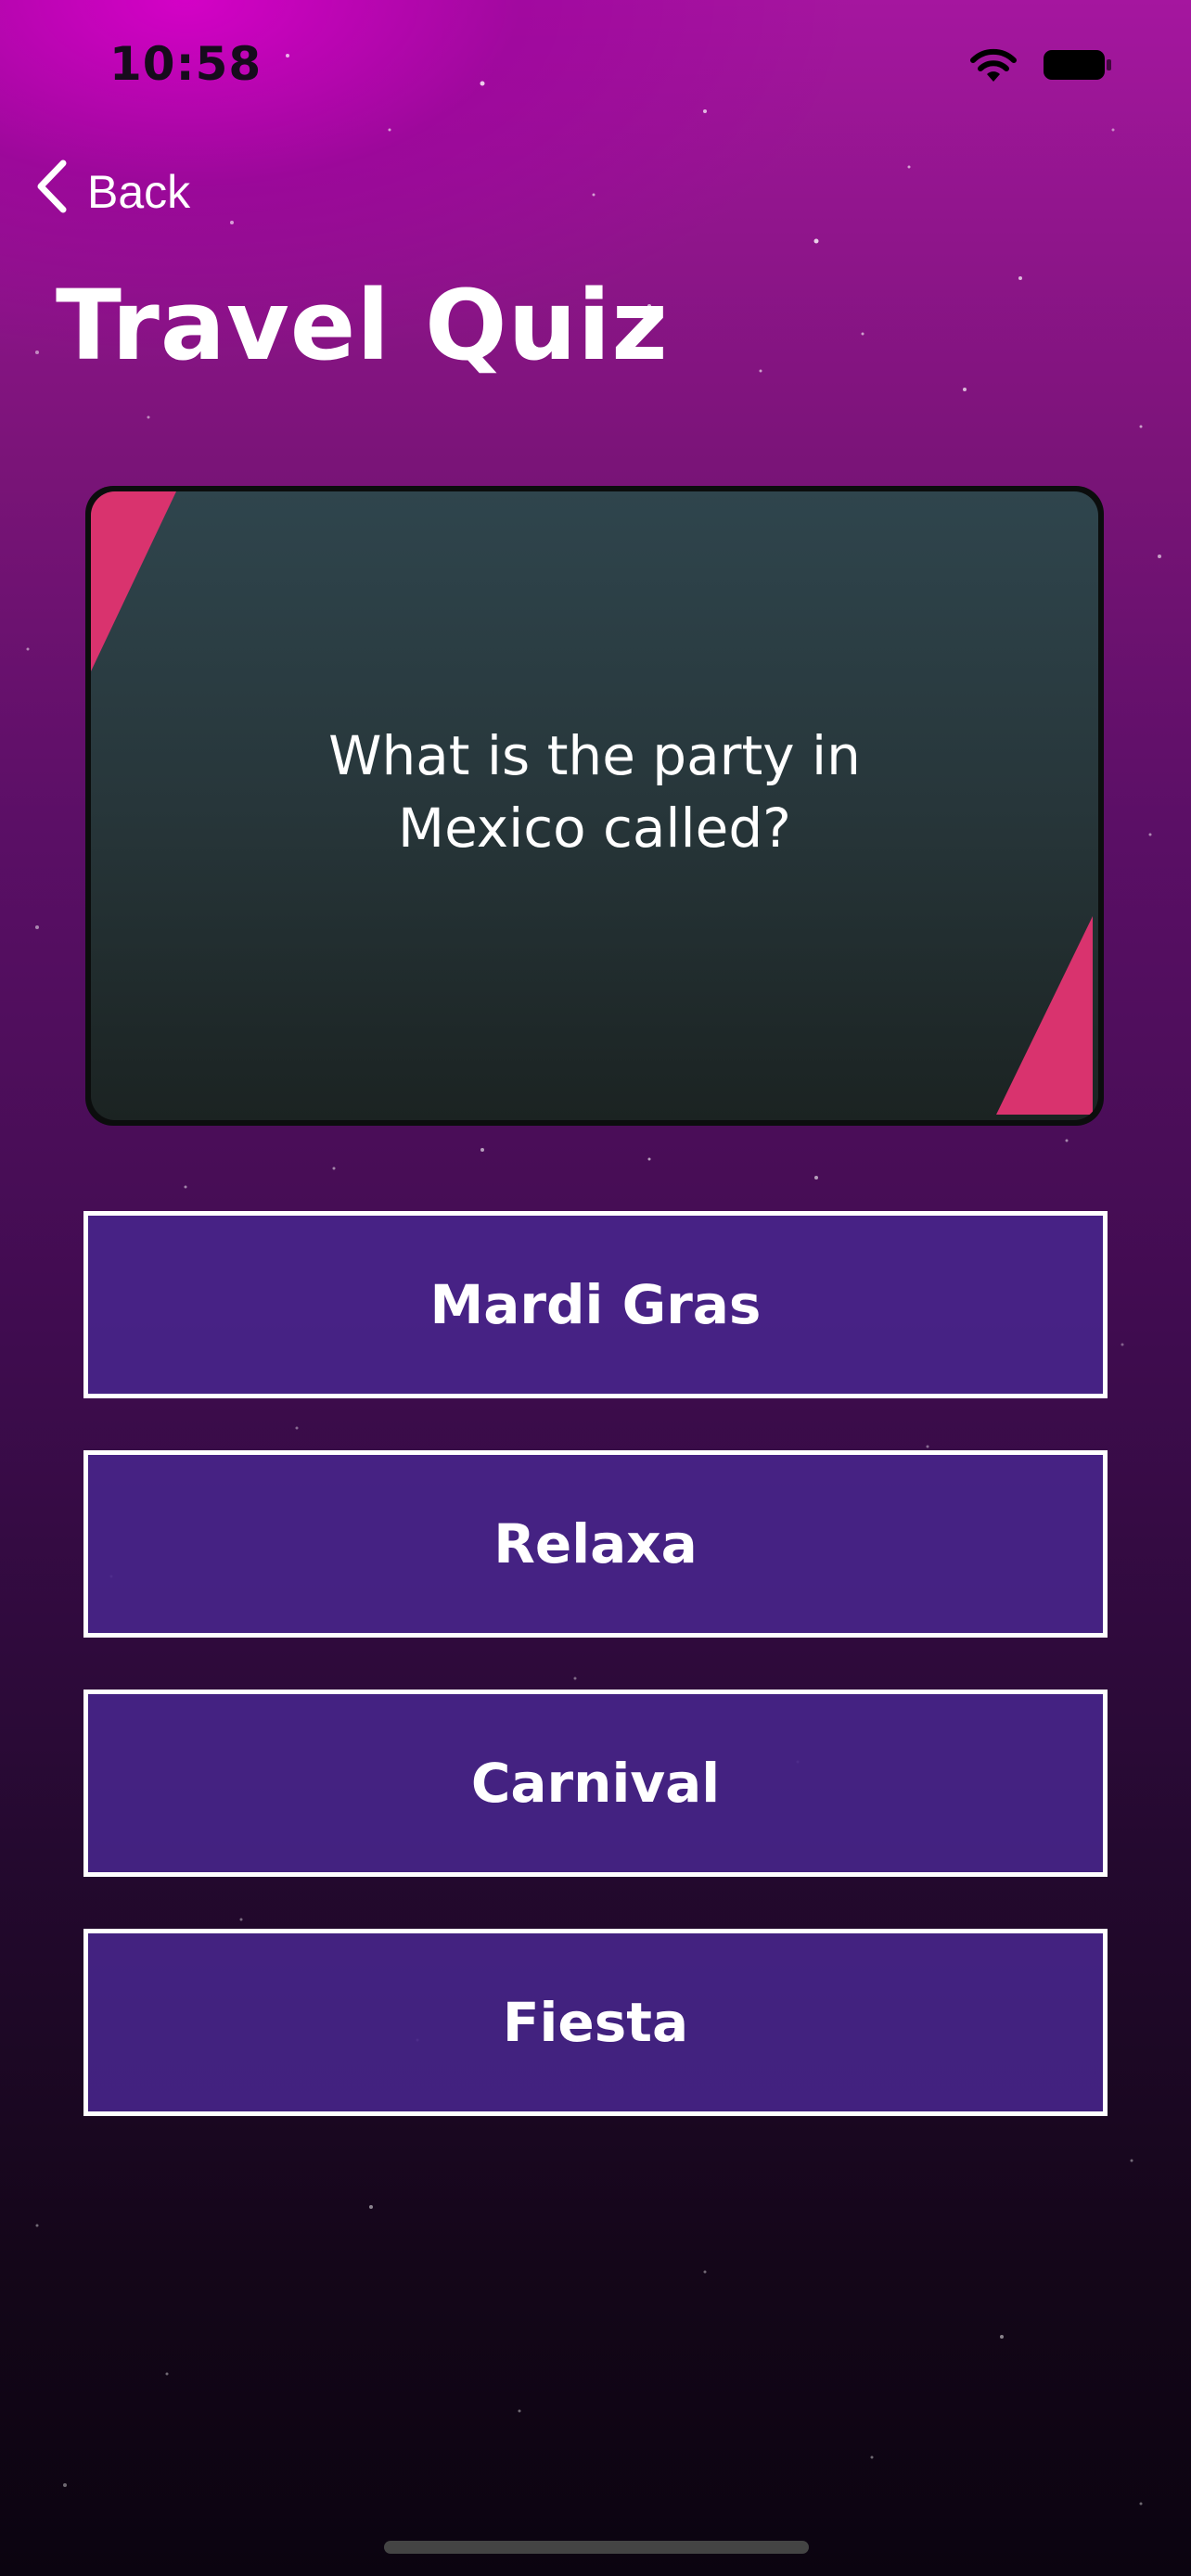  Describe the element at coordinates (595, 2022) in the screenshot. I see `answer-button-fiesta: Fiesta` at that location.